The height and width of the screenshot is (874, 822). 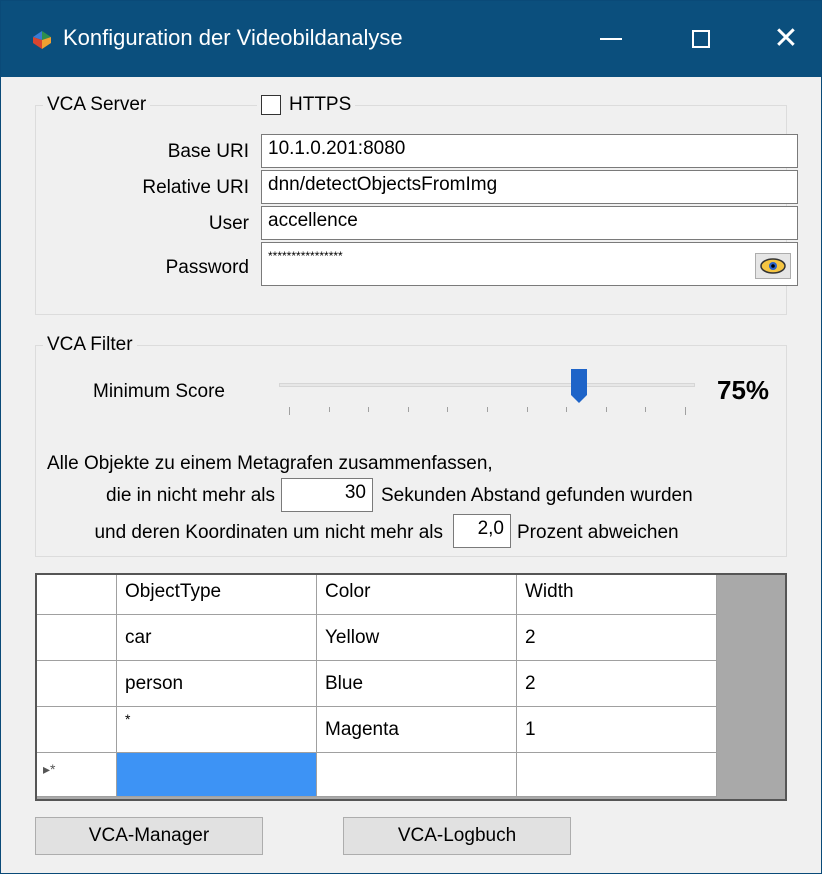 What do you see at coordinates (327, 495) in the screenshot?
I see `seconds-input: 30` at bounding box center [327, 495].